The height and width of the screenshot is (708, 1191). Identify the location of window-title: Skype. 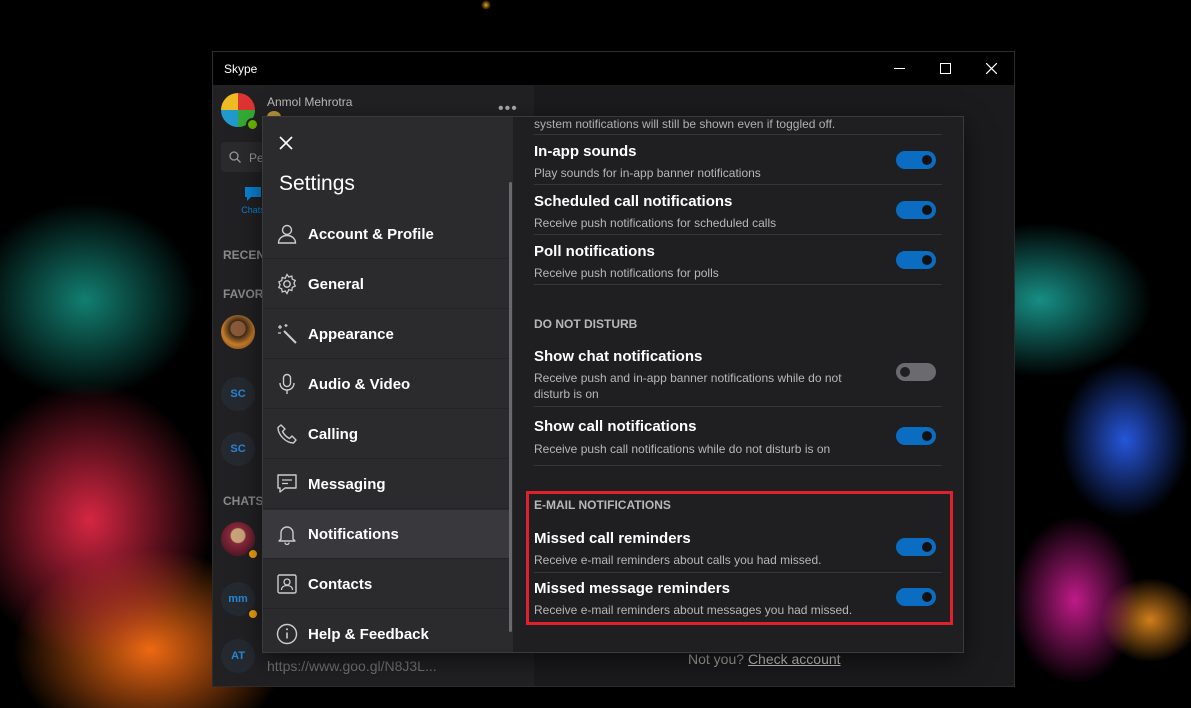
(241, 69).